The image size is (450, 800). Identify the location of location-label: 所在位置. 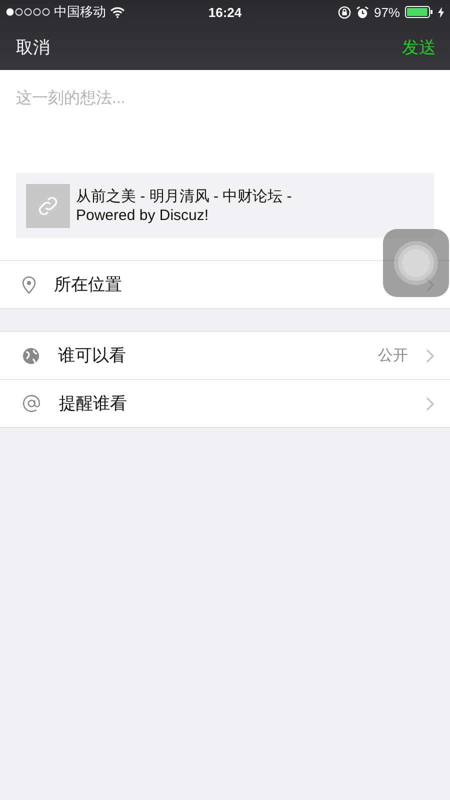
(88, 285).